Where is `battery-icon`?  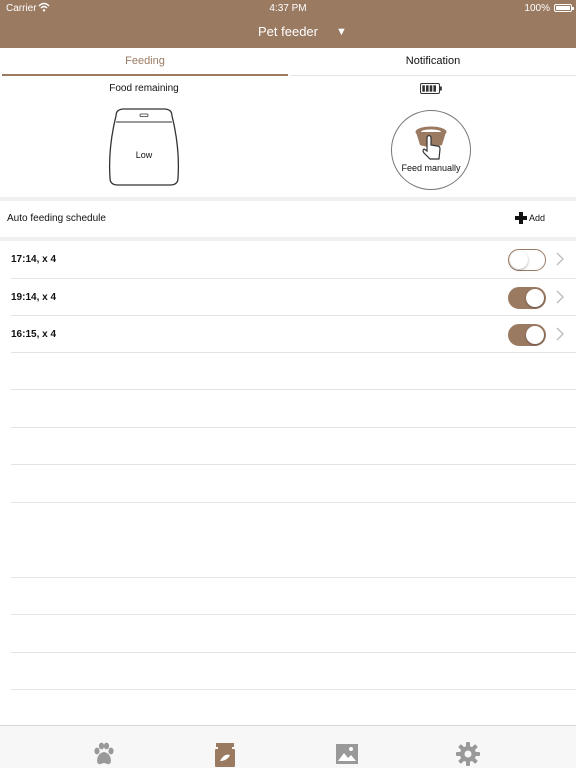 battery-icon is located at coordinates (431, 88).